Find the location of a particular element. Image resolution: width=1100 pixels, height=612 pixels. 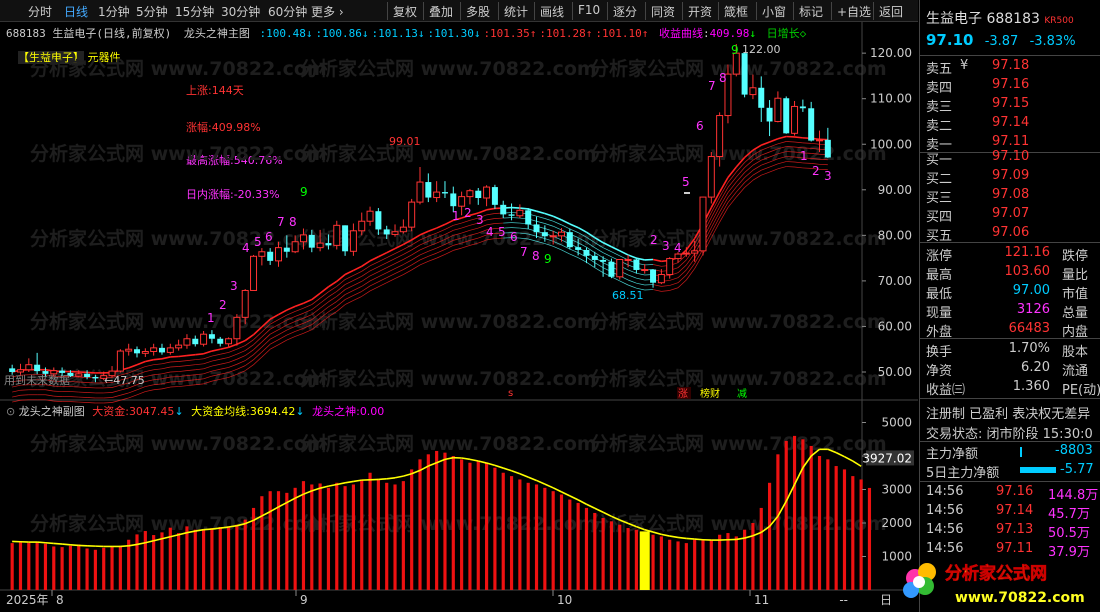

sub-indicator-name: 龙头之神副图 is located at coordinates (52, 411).